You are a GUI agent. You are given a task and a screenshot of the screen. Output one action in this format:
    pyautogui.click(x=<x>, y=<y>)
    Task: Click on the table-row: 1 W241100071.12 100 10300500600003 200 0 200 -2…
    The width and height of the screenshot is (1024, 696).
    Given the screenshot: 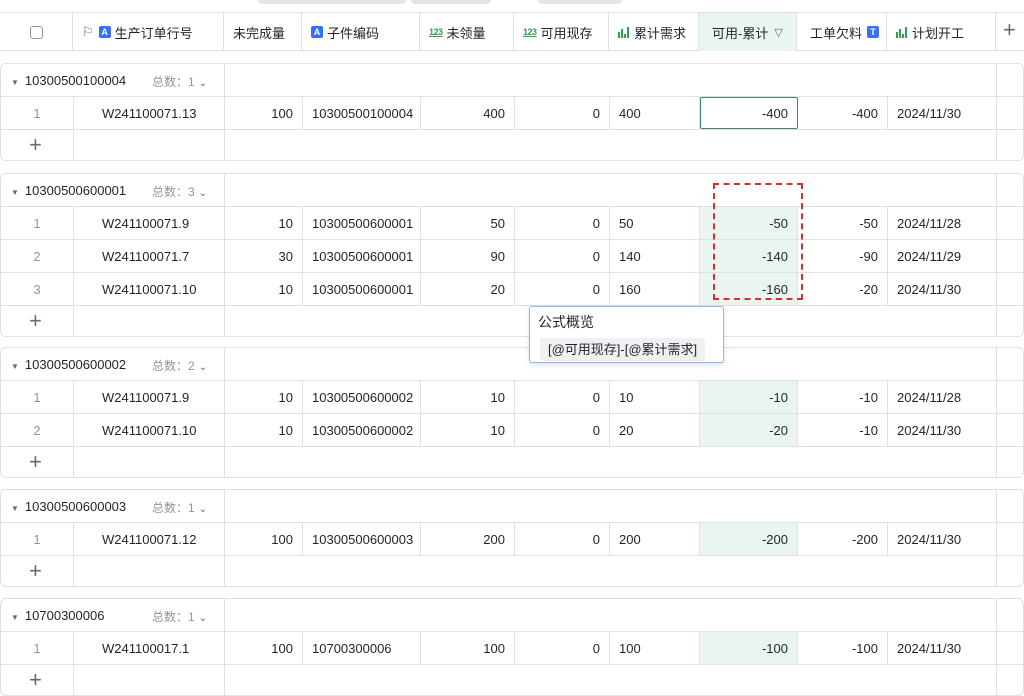 What is the action you would take?
    pyautogui.click(x=512, y=538)
    